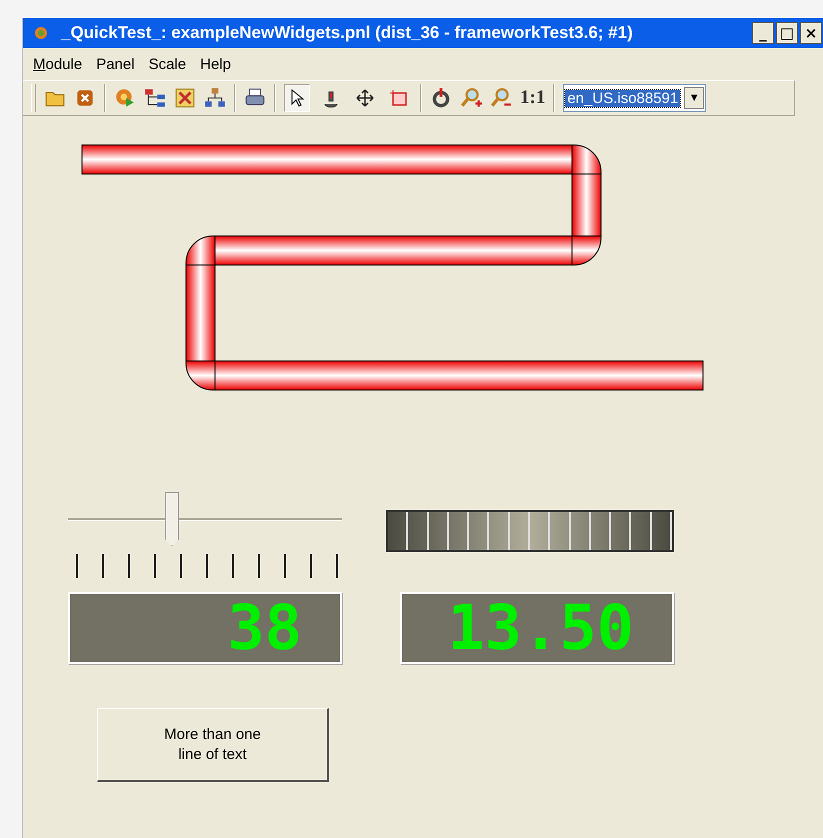  Describe the element at coordinates (634, 98) in the screenshot. I see `locale-dropdown: en_US.iso88591 ▼` at that location.